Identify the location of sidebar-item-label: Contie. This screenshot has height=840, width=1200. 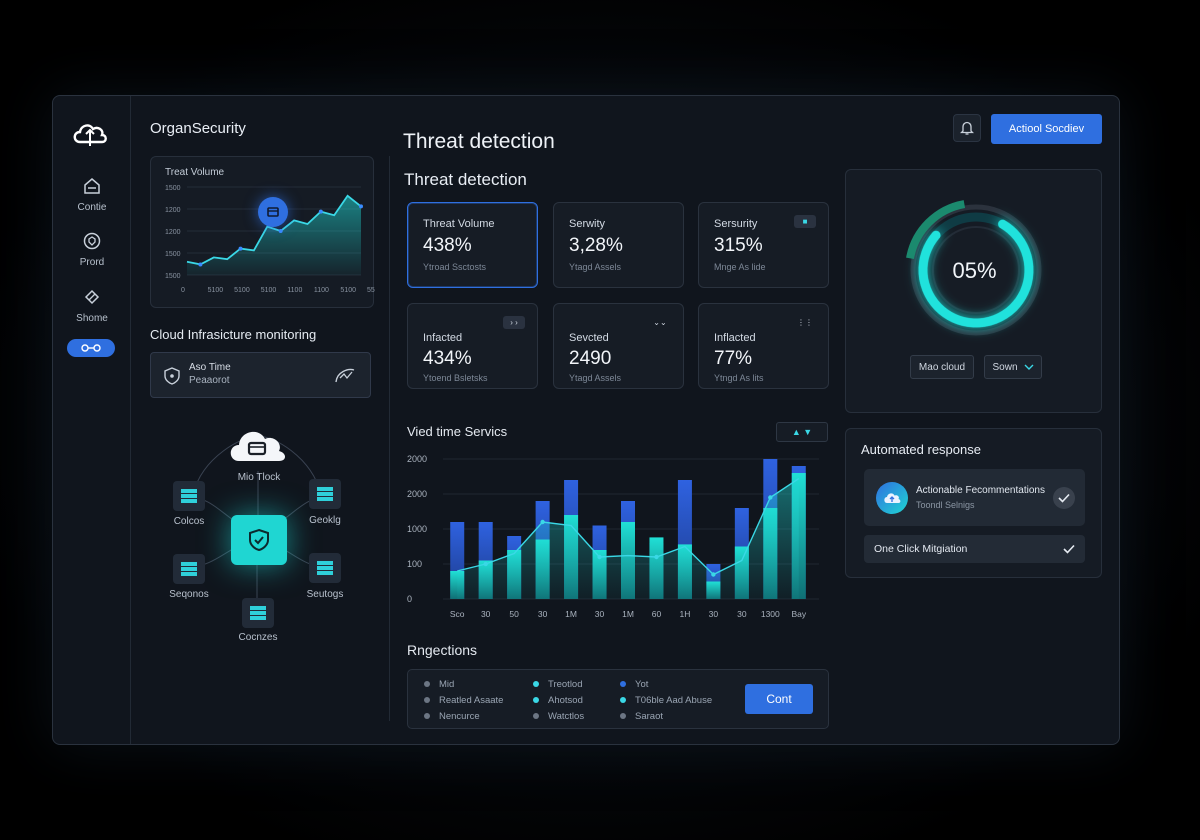
(92, 207).